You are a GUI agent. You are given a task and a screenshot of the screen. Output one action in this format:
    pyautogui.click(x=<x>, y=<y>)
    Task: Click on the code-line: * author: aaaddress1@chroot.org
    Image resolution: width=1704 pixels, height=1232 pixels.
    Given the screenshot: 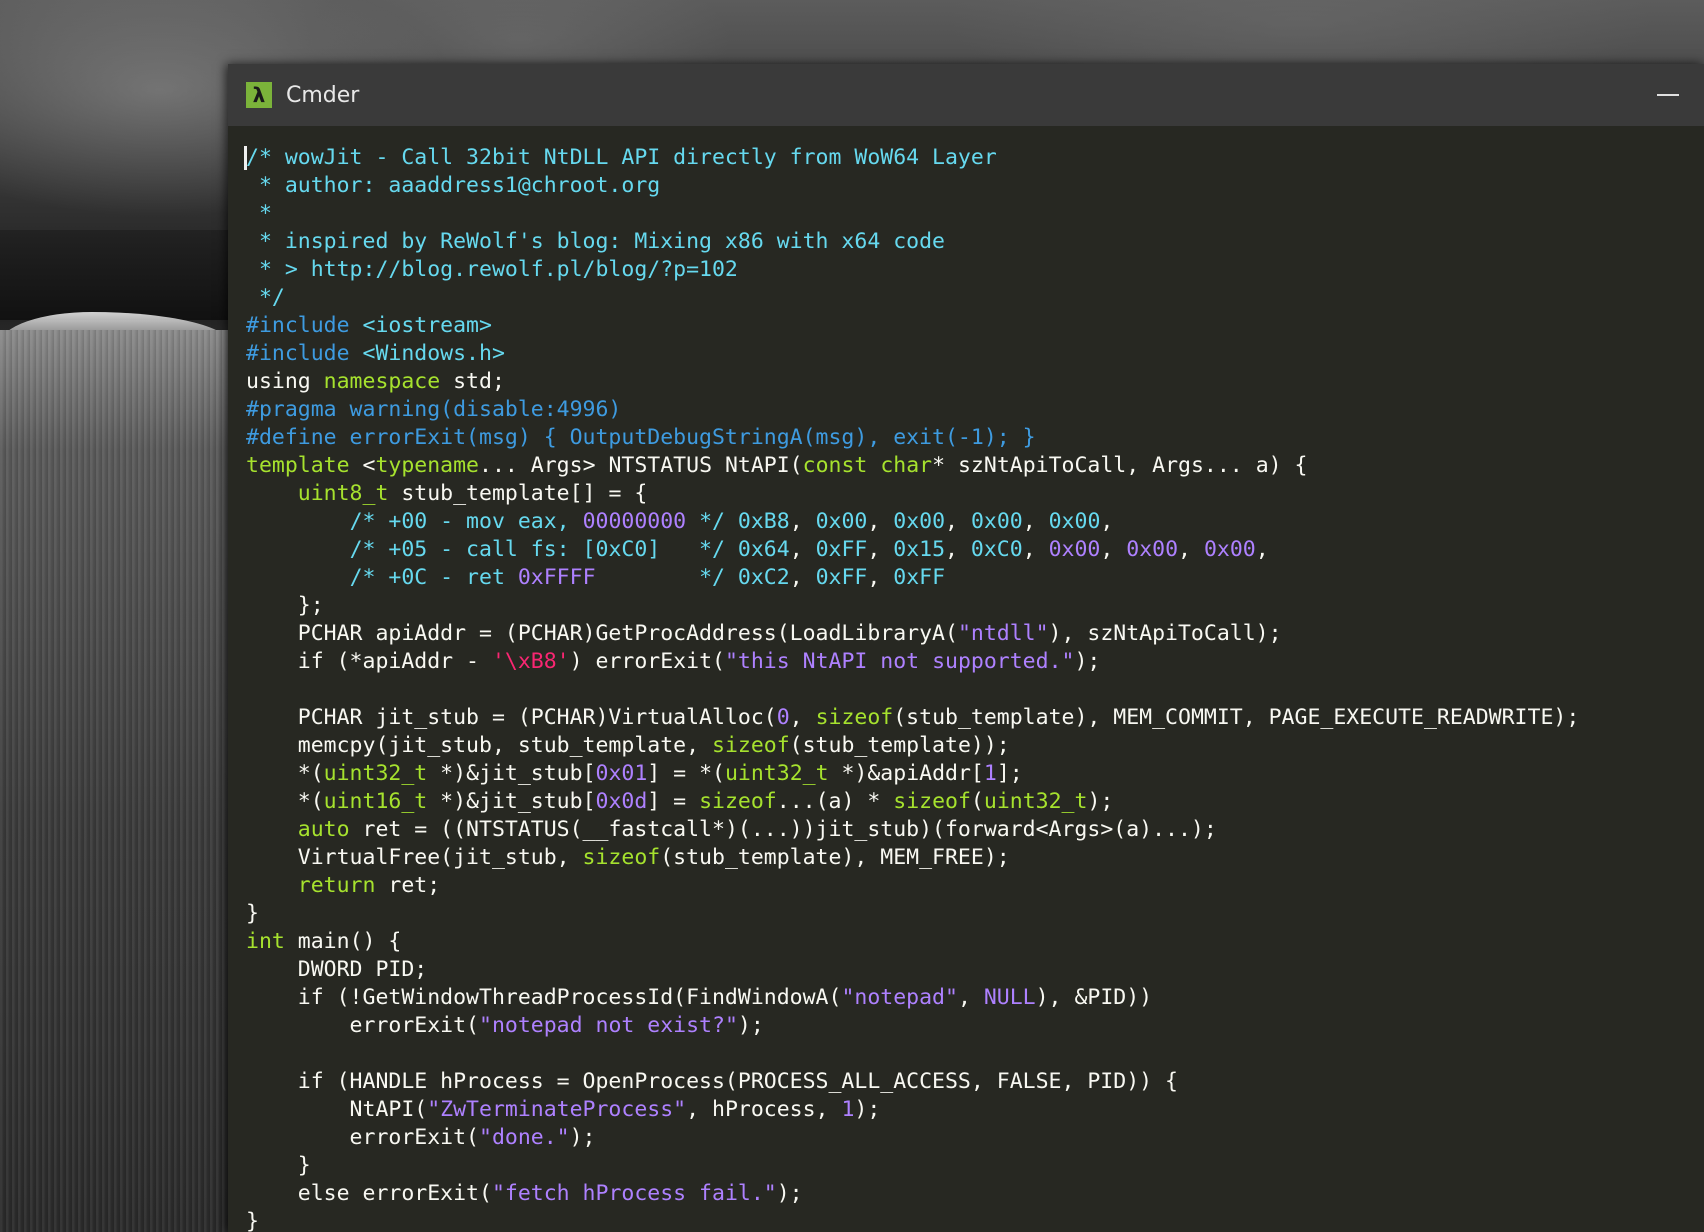 What is the action you would take?
    pyautogui.click(x=975, y=186)
    